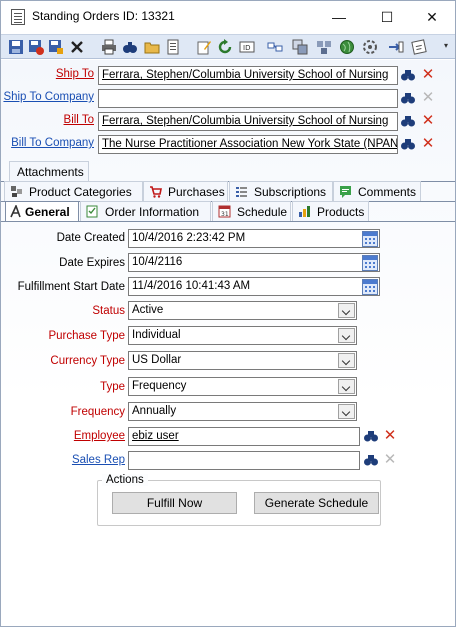 The width and height of the screenshot is (456, 627). Describe the element at coordinates (36, 47) in the screenshot. I see `save-close-icon` at that location.